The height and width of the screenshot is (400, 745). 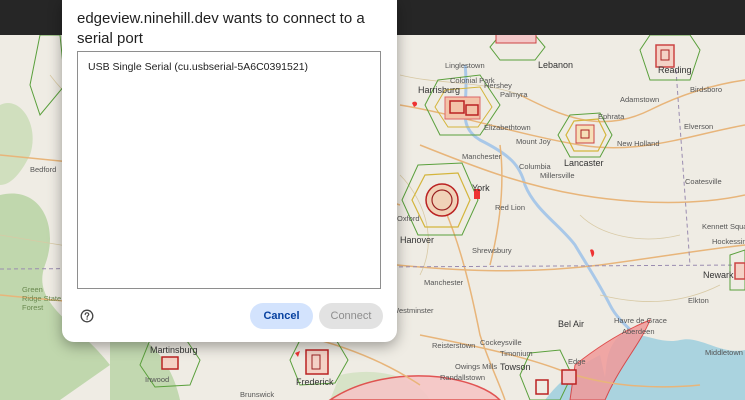 What do you see at coordinates (611, 116) in the screenshot?
I see `map-label: Ephrata` at bounding box center [611, 116].